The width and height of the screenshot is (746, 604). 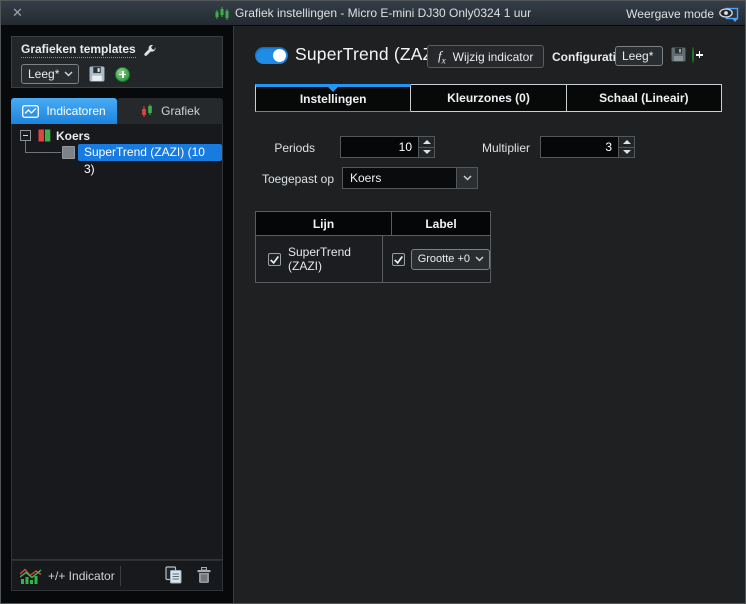 What do you see at coordinates (222, 13) in the screenshot?
I see `candlestick-icon` at bounding box center [222, 13].